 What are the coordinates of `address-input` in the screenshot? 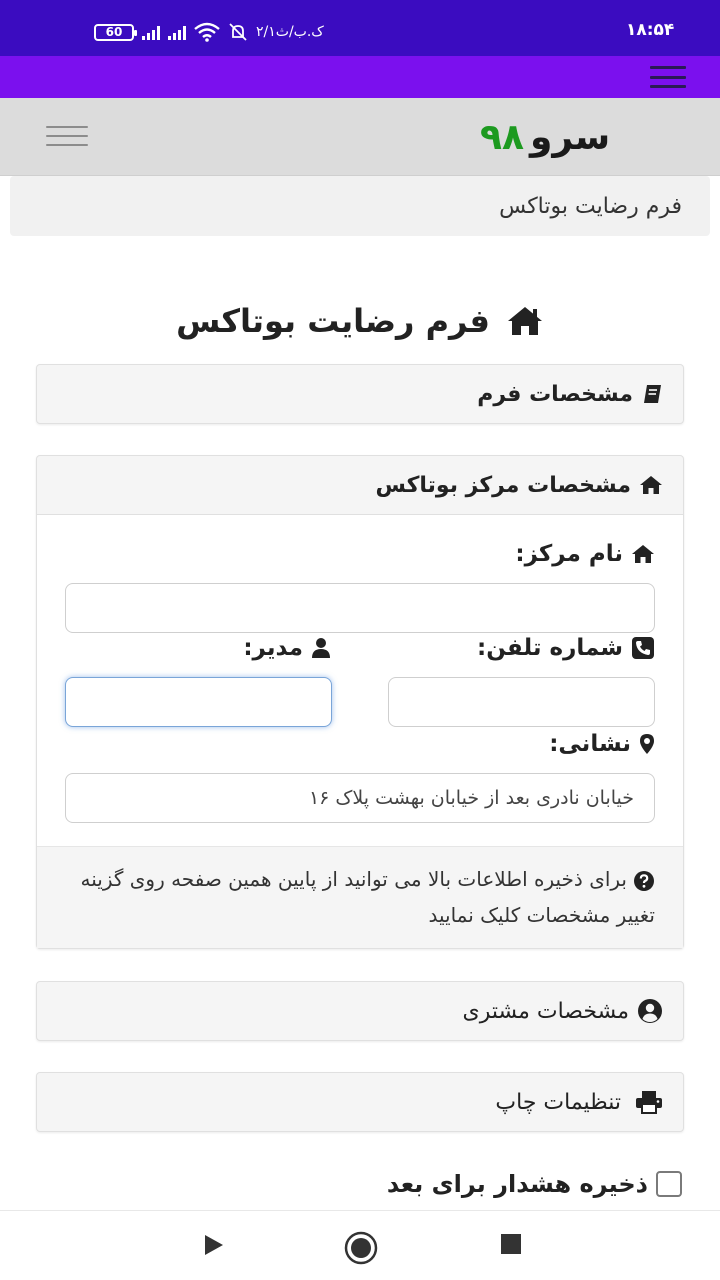 It's located at (360, 798).